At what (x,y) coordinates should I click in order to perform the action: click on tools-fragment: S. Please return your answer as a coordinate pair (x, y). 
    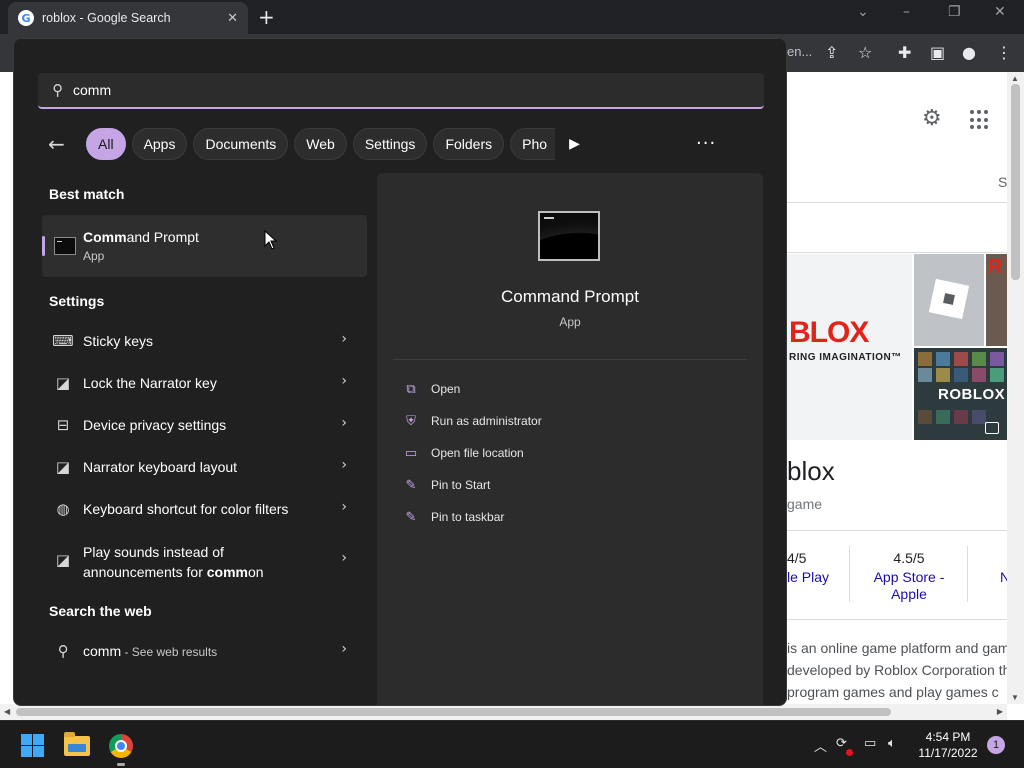
    Looking at the image, I should click on (1002, 182).